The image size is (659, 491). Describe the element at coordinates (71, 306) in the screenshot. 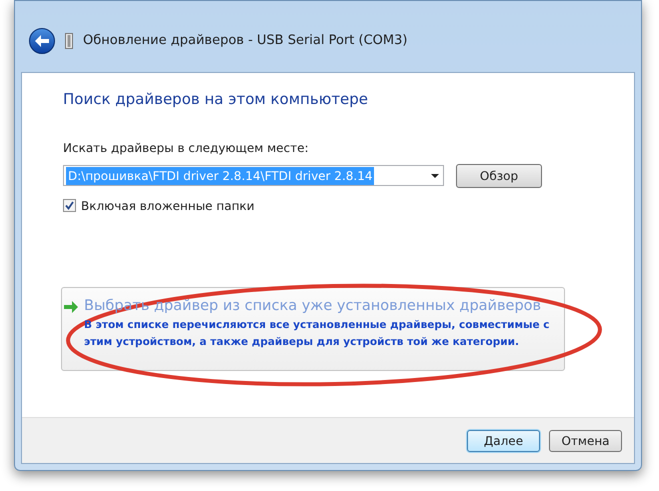

I see `right-arrow-icon` at that location.